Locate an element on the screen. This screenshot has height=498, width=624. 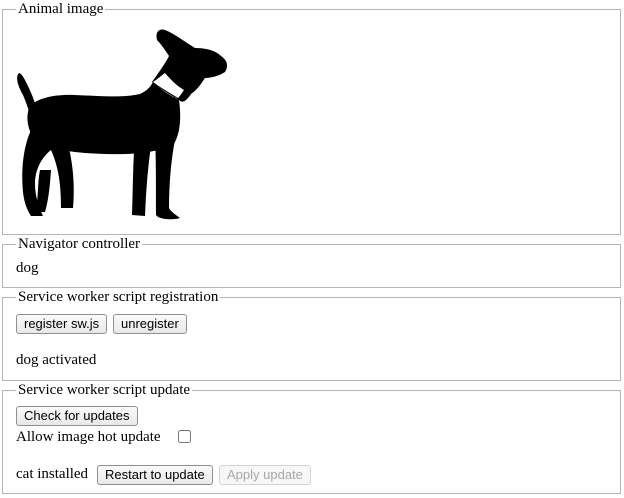
navigator-controller-legend: Navigator controller is located at coordinates (79, 244).